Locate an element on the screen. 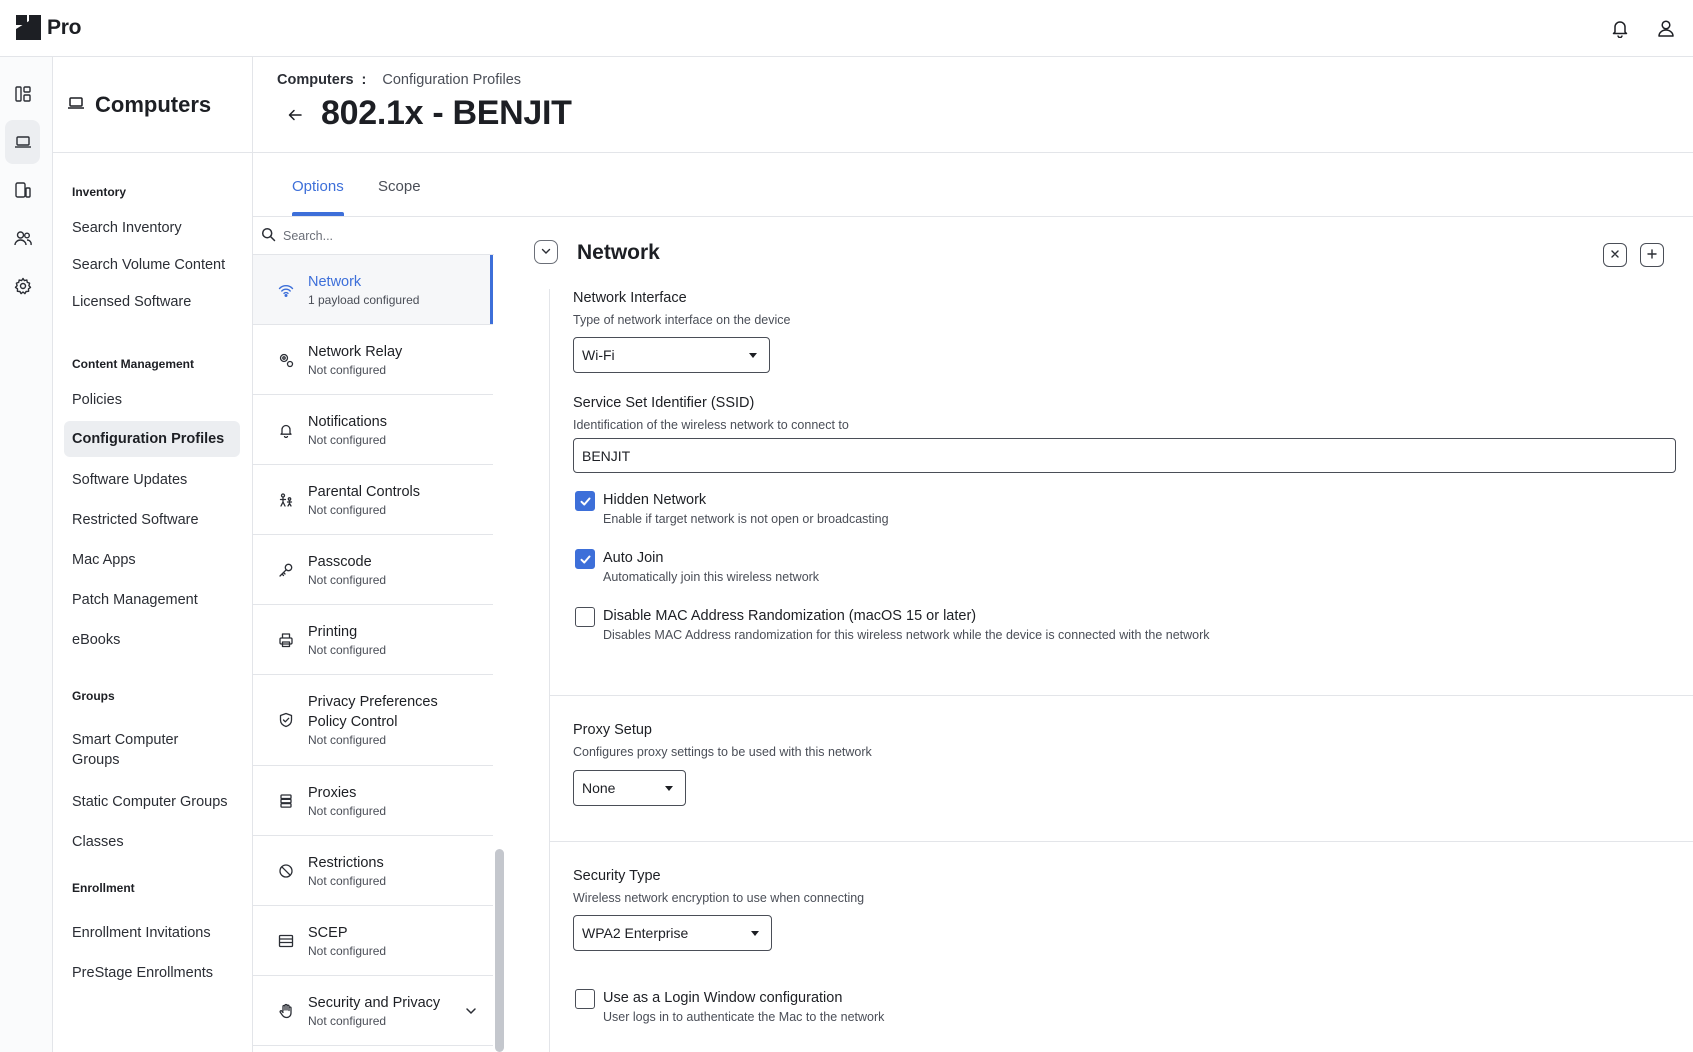  nav-enrollment-invitations: Enrollment Invitations is located at coordinates (152, 933).